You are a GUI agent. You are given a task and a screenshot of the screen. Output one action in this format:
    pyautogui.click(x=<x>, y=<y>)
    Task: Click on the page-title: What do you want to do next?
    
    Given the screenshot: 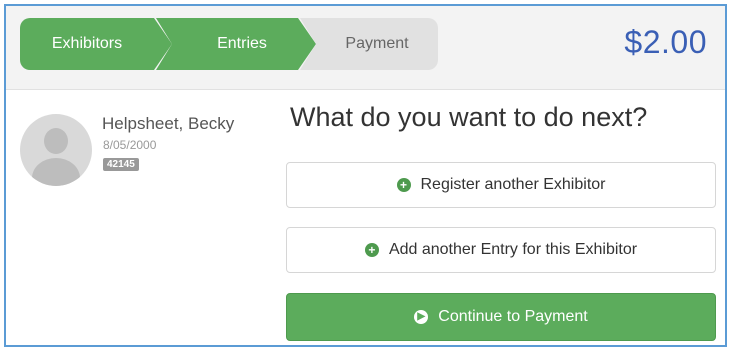 What is the action you would take?
    pyautogui.click(x=469, y=117)
    